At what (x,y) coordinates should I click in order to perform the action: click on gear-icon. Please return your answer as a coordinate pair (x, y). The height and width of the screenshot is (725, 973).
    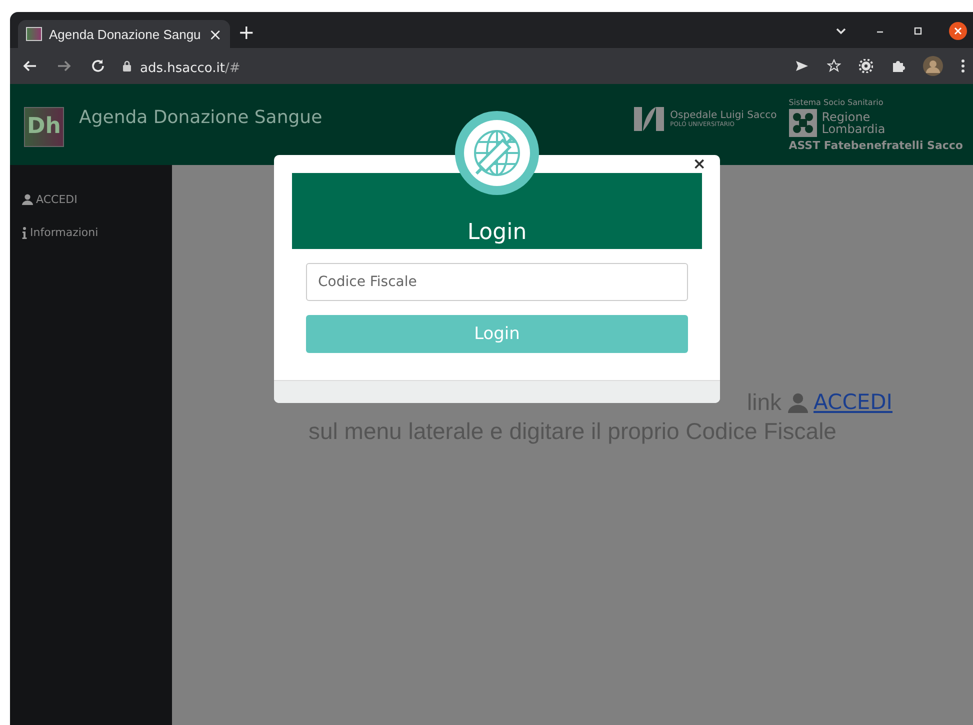
    Looking at the image, I should click on (866, 66).